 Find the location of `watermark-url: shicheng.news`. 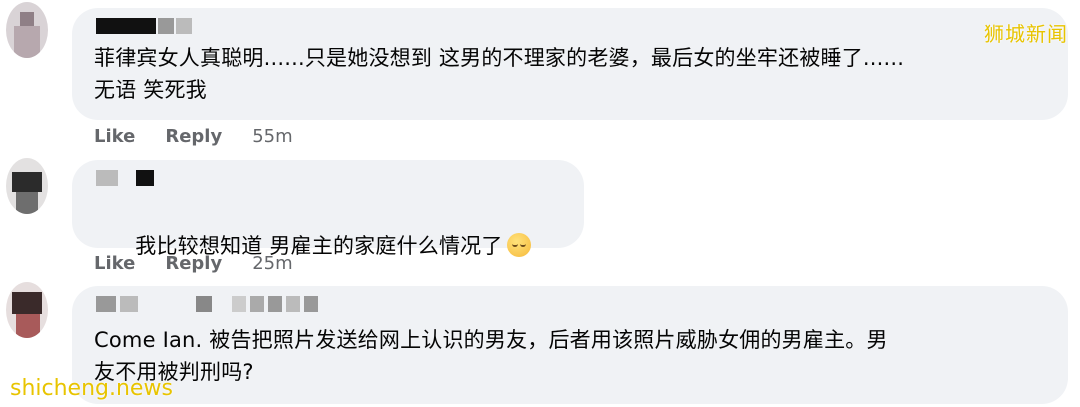

watermark-url: shicheng.news is located at coordinates (91, 388).